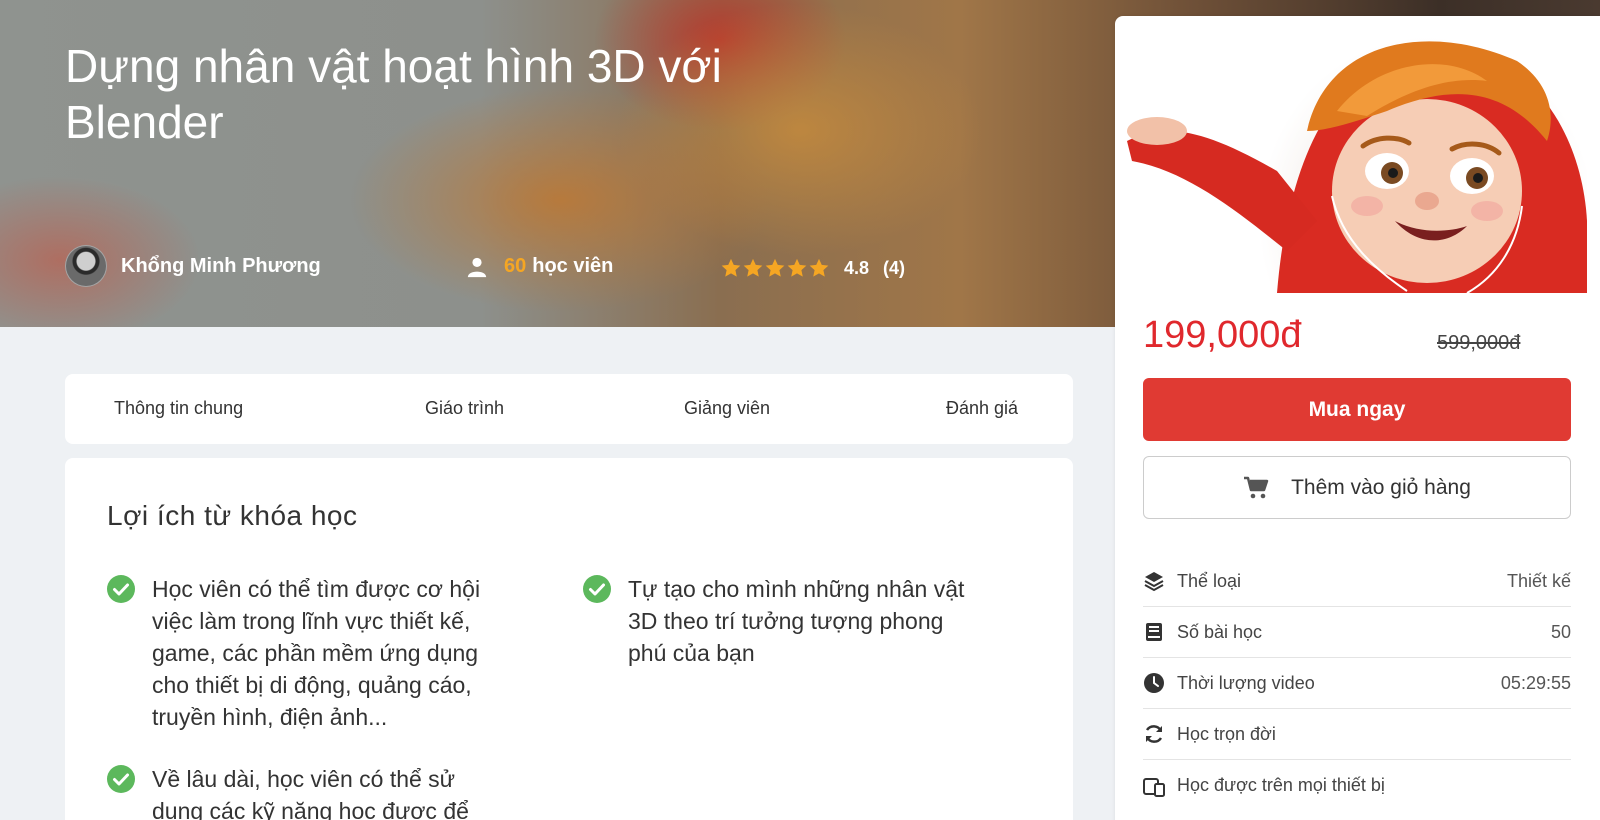  What do you see at coordinates (1154, 632) in the screenshot?
I see `book-icon` at bounding box center [1154, 632].